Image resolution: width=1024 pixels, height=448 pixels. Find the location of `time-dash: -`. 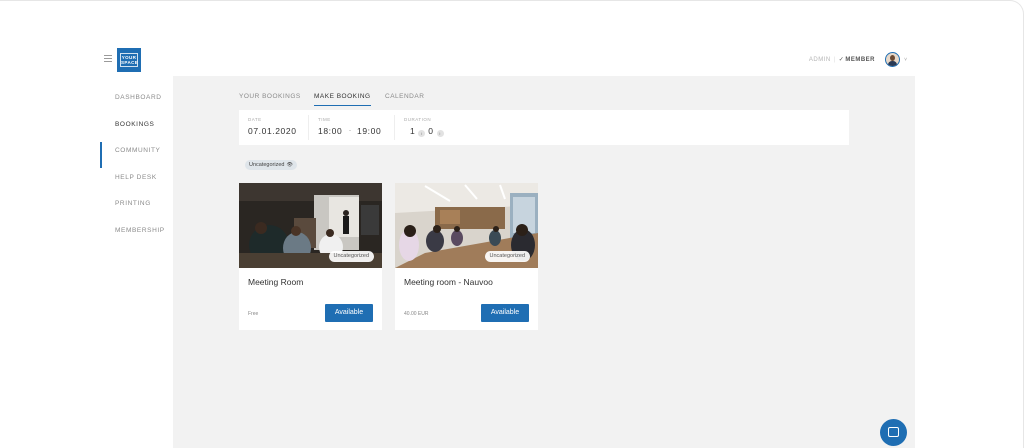

time-dash: - is located at coordinates (350, 131).